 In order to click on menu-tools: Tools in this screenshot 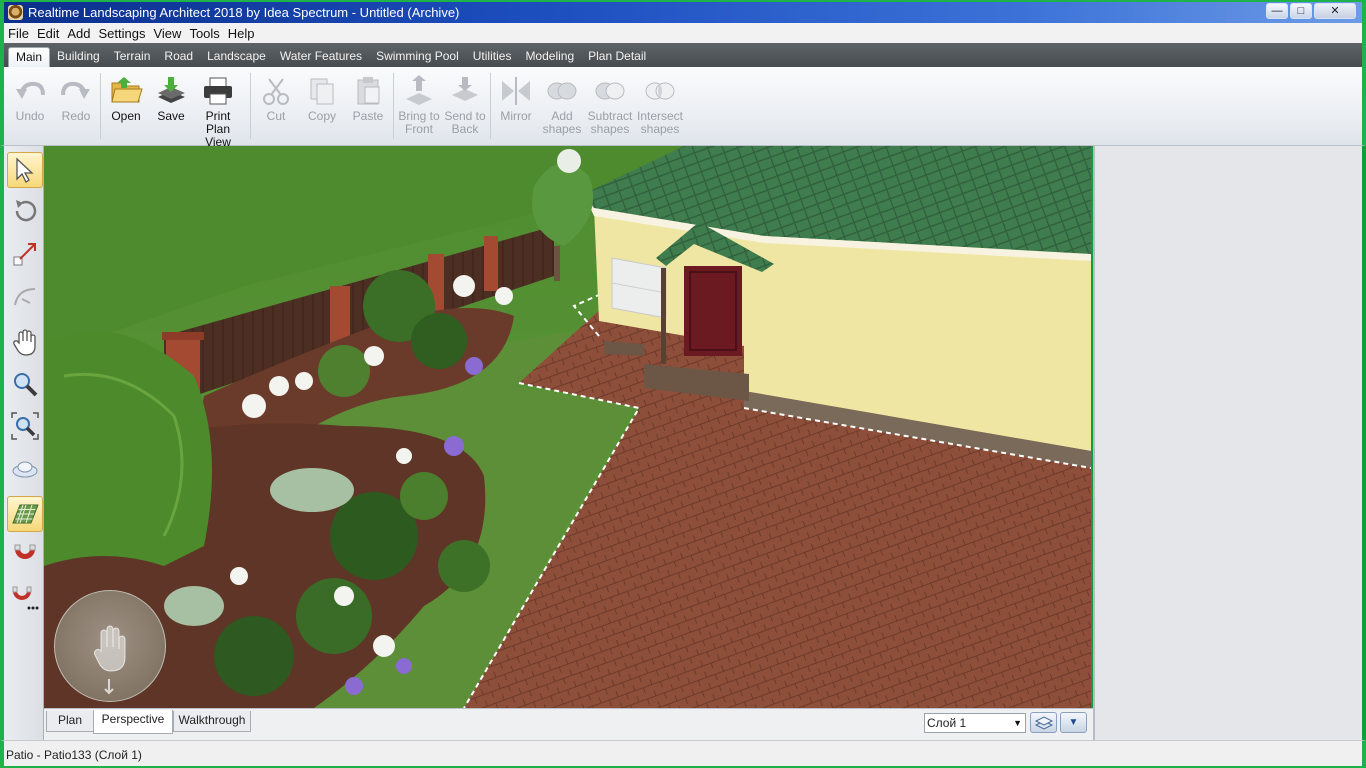, I will do `click(208, 33)`.